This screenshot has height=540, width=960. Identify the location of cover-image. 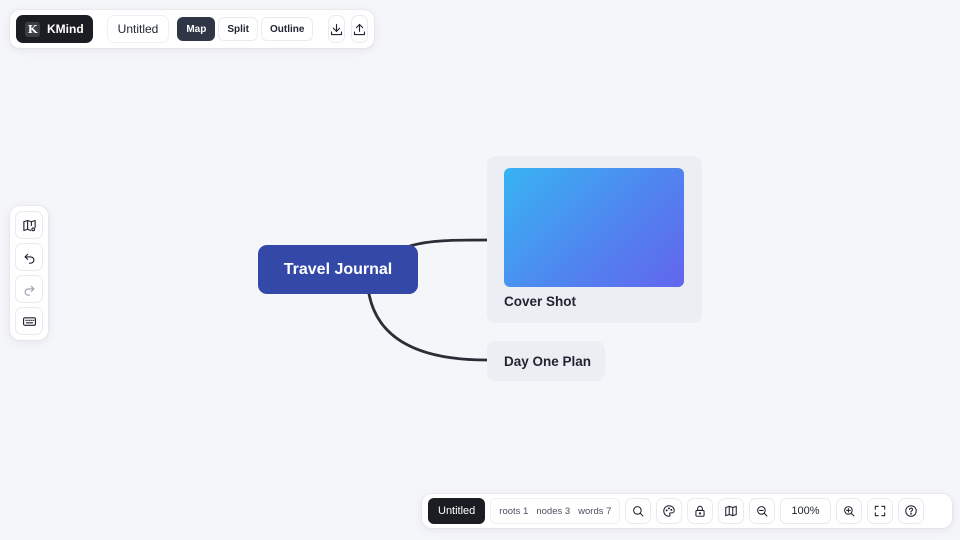
(594, 227).